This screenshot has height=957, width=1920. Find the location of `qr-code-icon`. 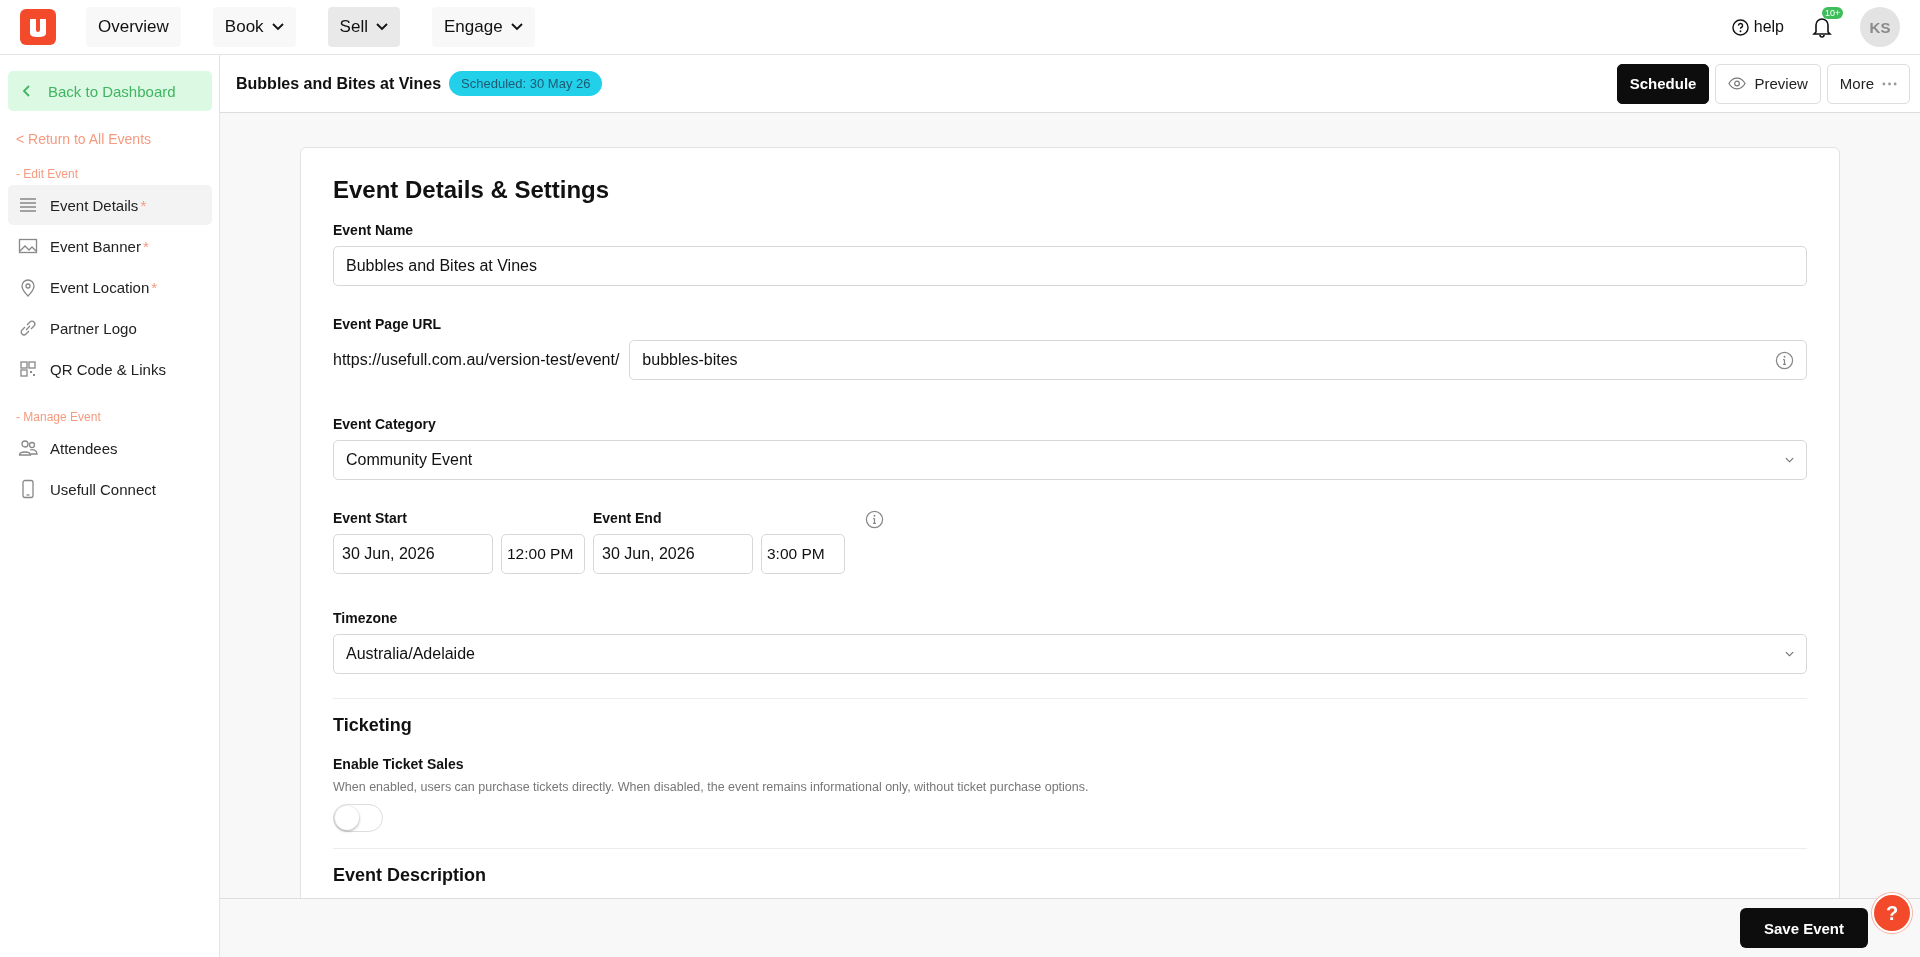

qr-code-icon is located at coordinates (28, 369).